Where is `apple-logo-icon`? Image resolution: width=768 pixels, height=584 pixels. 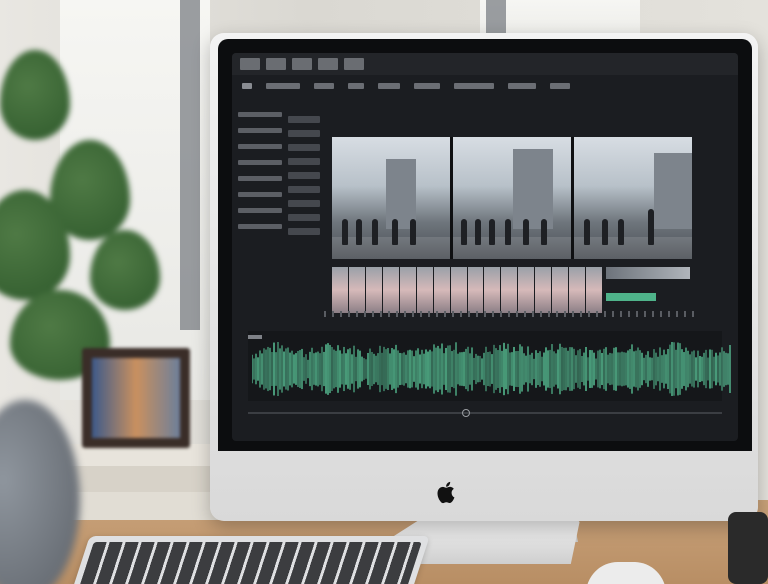
apple-logo-icon is located at coordinates (447, 492).